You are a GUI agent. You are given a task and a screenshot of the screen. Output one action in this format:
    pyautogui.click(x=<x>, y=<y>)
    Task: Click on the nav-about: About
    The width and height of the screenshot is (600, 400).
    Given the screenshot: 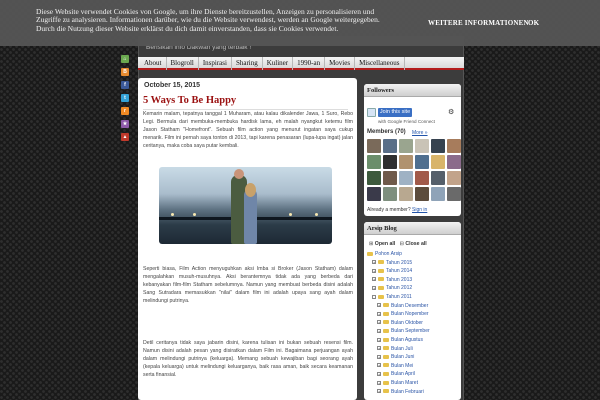 What is the action you would take?
    pyautogui.click(x=153, y=63)
    